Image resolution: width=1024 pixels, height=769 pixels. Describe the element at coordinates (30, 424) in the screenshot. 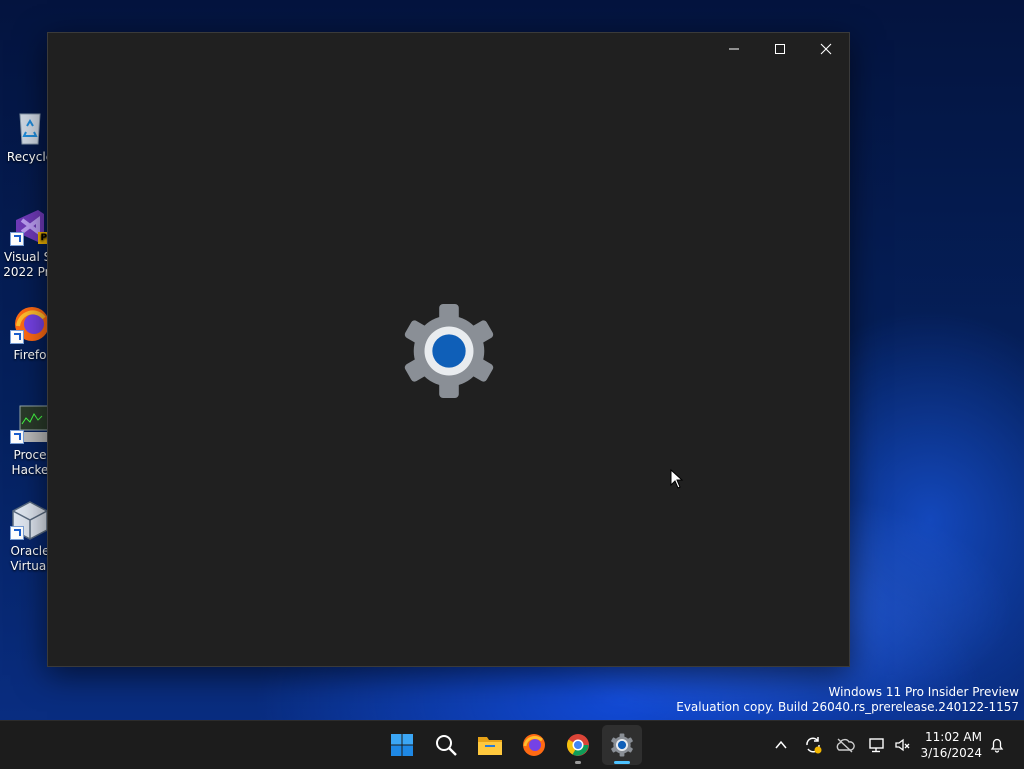

I see `process-hacker-icon` at that location.